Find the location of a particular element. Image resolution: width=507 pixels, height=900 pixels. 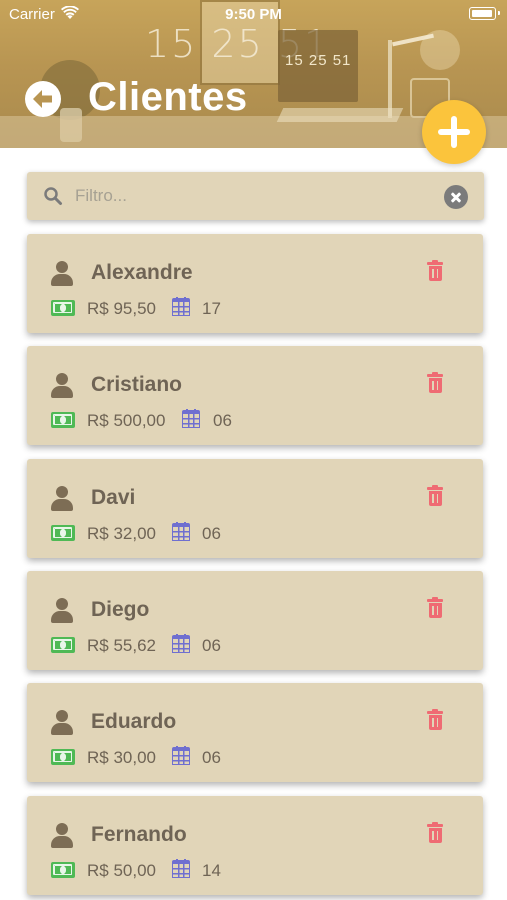

filter-bar is located at coordinates (255, 196).